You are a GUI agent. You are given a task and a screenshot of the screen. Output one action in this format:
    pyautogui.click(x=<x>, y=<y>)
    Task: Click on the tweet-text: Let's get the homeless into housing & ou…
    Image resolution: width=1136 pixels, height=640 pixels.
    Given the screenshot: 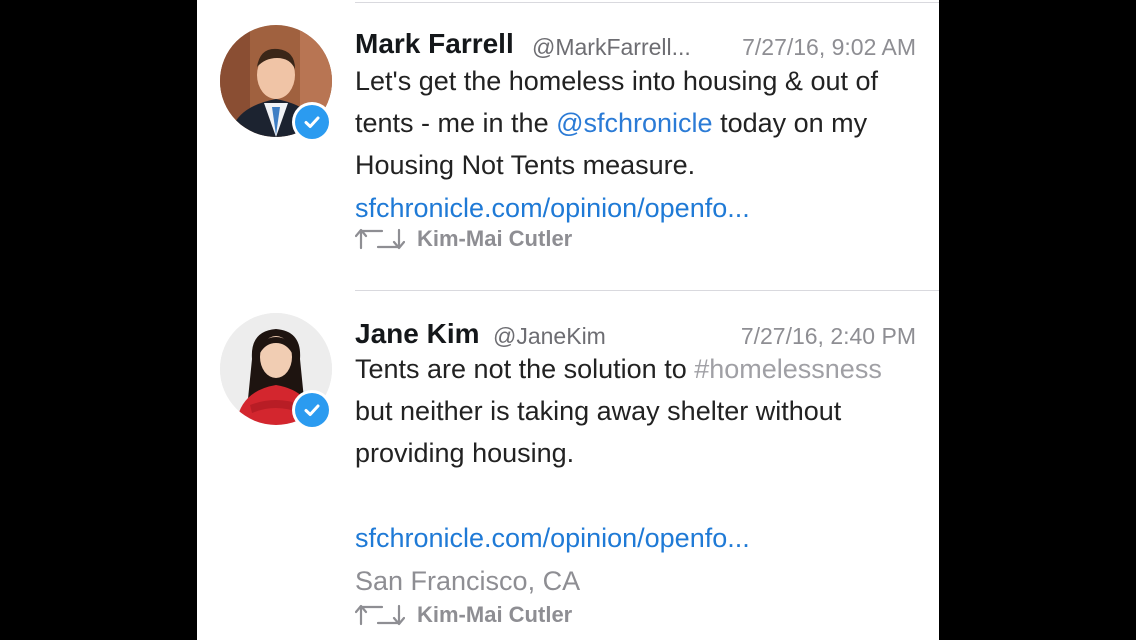 What is the action you would take?
    pyautogui.click(x=640, y=123)
    